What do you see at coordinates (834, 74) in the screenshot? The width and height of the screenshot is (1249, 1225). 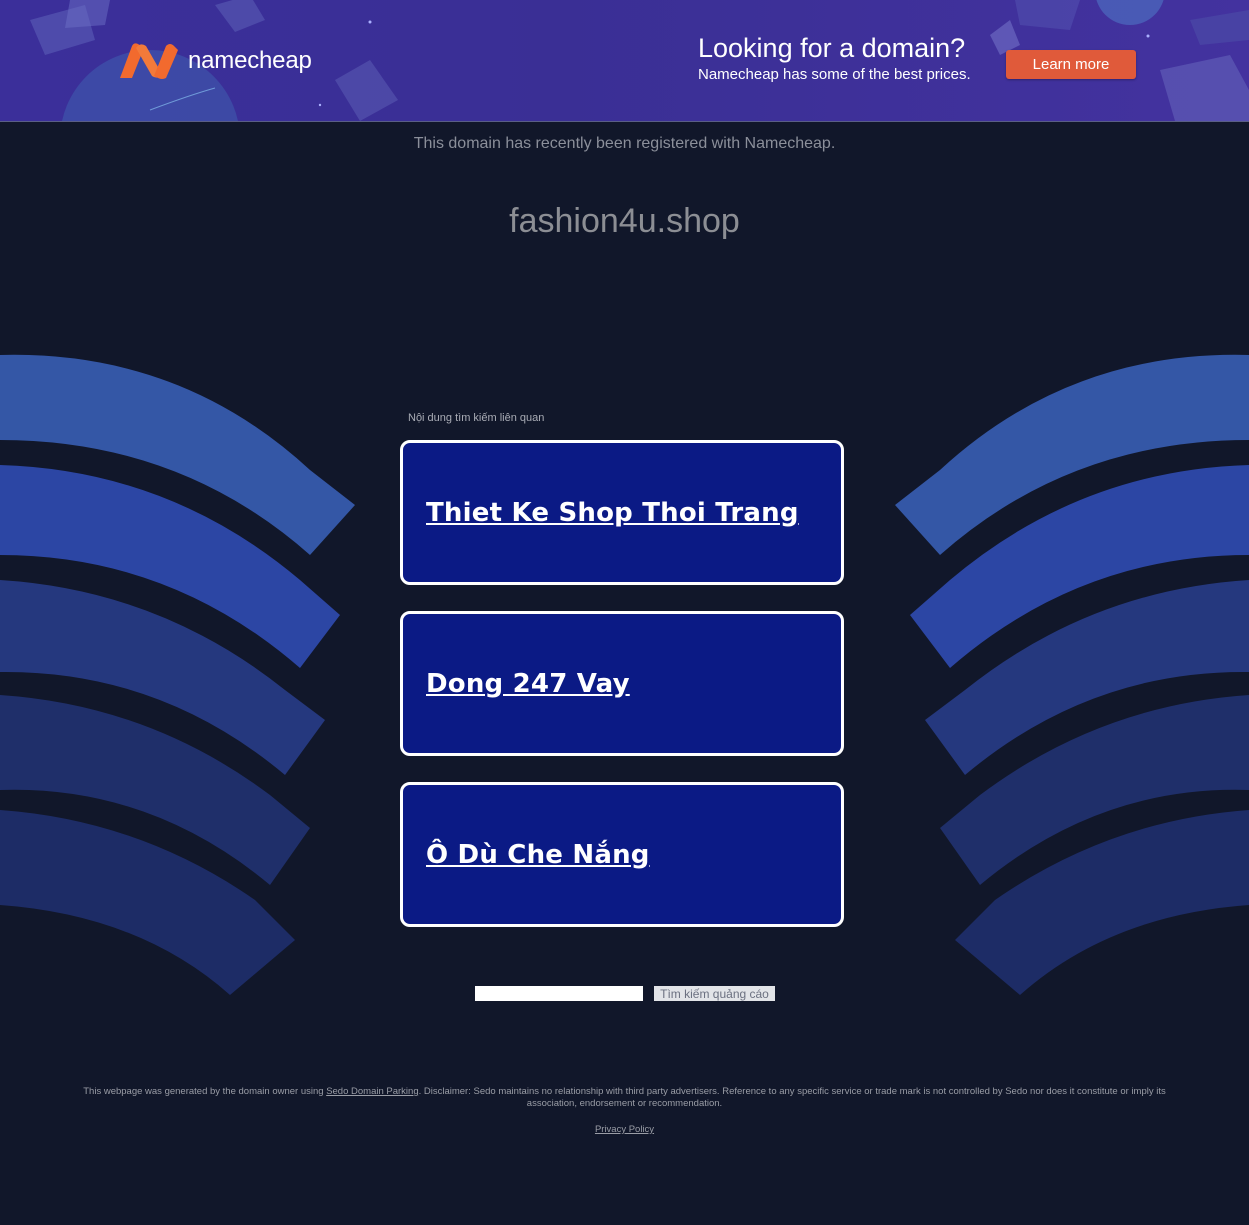 I see `promo-subtitle: Namecheap has some of the best prices.` at bounding box center [834, 74].